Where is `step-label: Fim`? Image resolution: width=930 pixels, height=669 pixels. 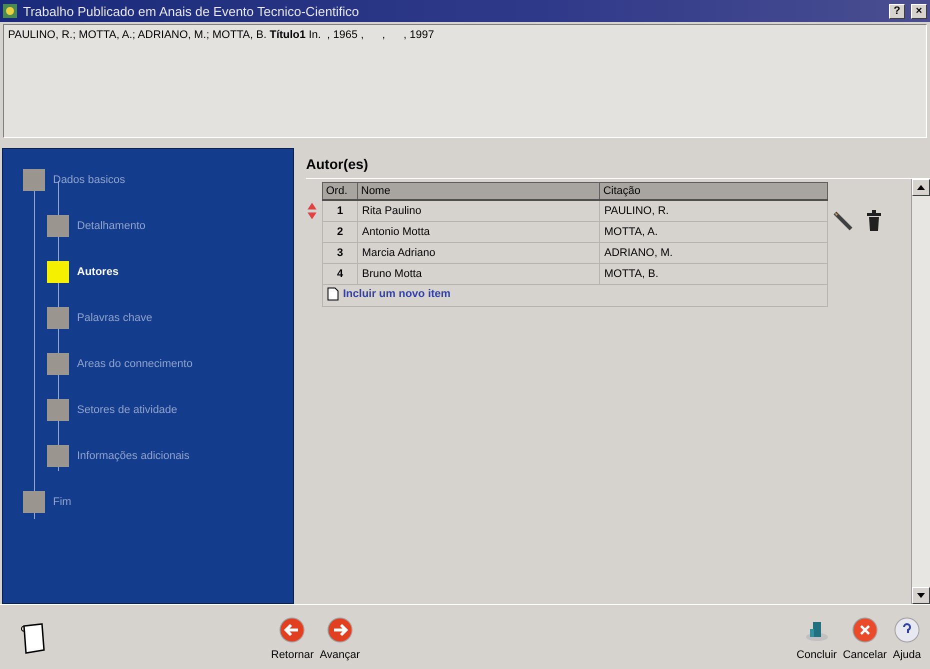
step-label: Fim is located at coordinates (62, 502).